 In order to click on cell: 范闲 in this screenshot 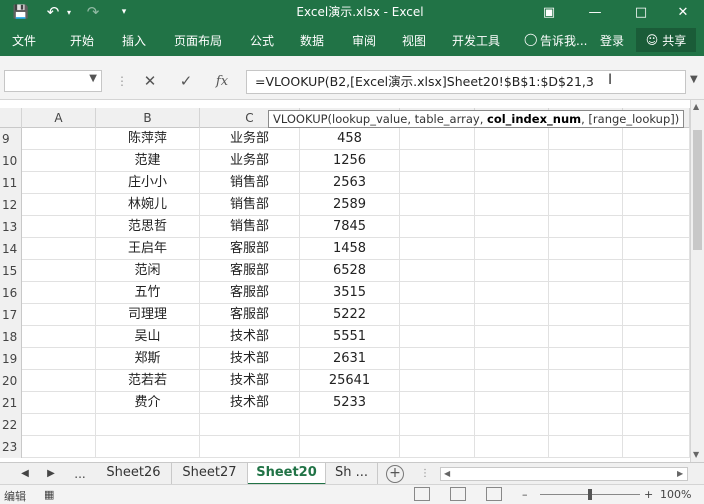, I will do `click(148, 271)`.